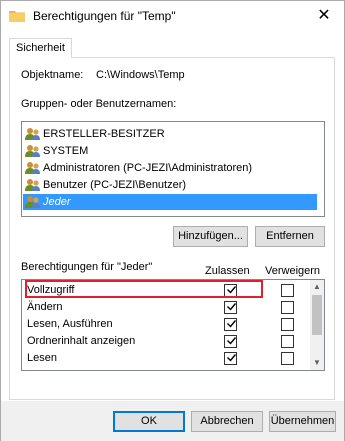  What do you see at coordinates (170, 151) in the screenshot?
I see `list-item: SYSTEM` at bounding box center [170, 151].